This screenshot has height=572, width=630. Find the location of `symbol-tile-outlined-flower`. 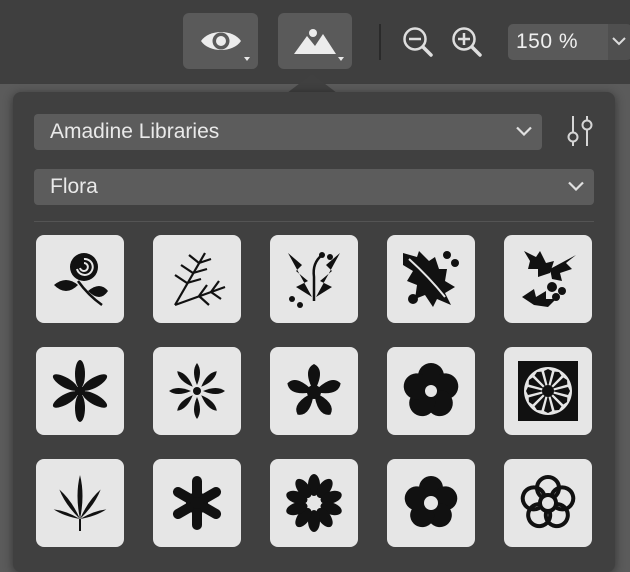

symbol-tile-outlined-flower is located at coordinates (548, 503).